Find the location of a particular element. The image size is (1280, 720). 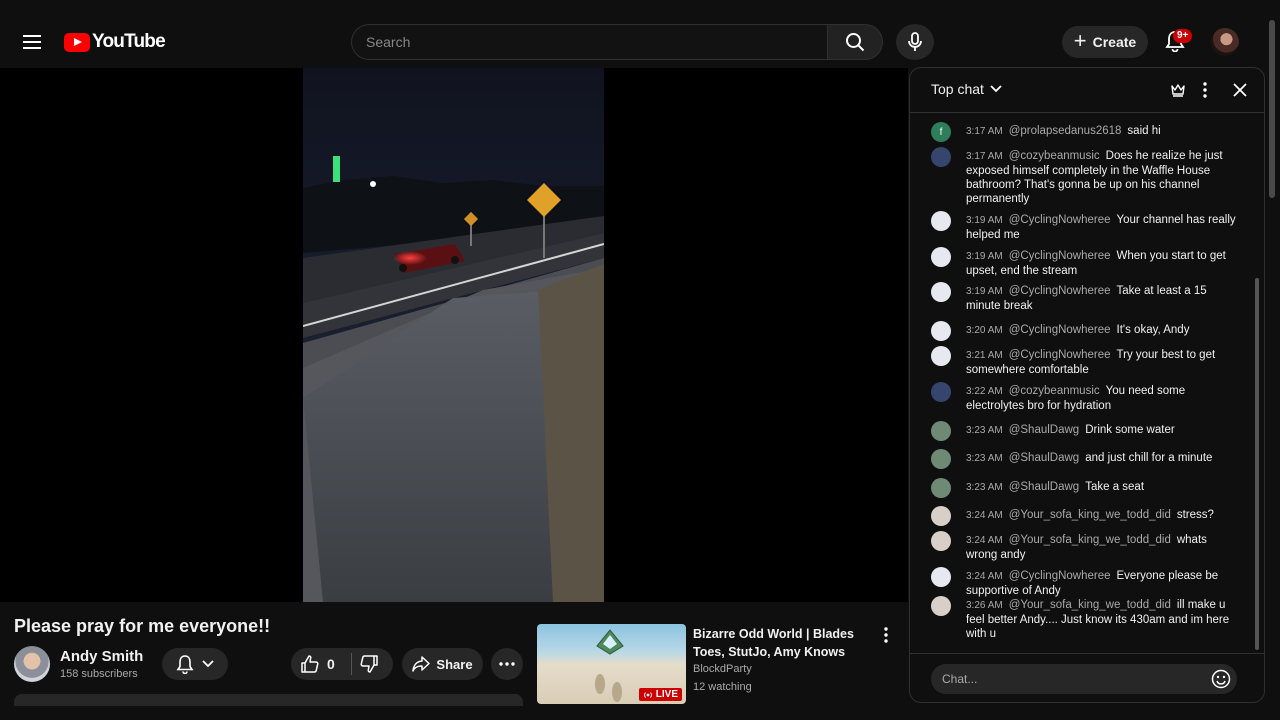

subscriber-count: 158 subscribers is located at coordinates (99, 674).